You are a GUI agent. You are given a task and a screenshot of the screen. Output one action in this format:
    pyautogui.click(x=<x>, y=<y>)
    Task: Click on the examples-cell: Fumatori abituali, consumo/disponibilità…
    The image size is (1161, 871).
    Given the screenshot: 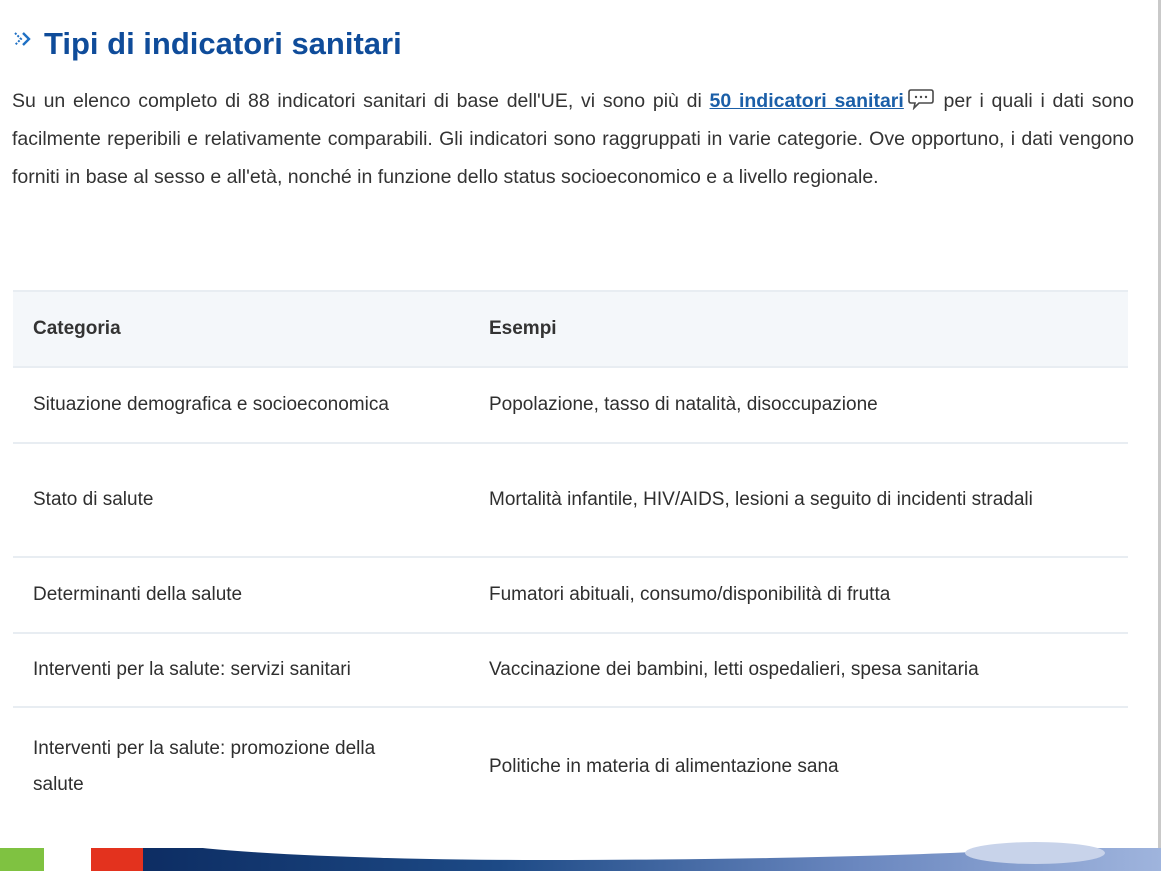 What is the action you would take?
    pyautogui.click(x=690, y=594)
    